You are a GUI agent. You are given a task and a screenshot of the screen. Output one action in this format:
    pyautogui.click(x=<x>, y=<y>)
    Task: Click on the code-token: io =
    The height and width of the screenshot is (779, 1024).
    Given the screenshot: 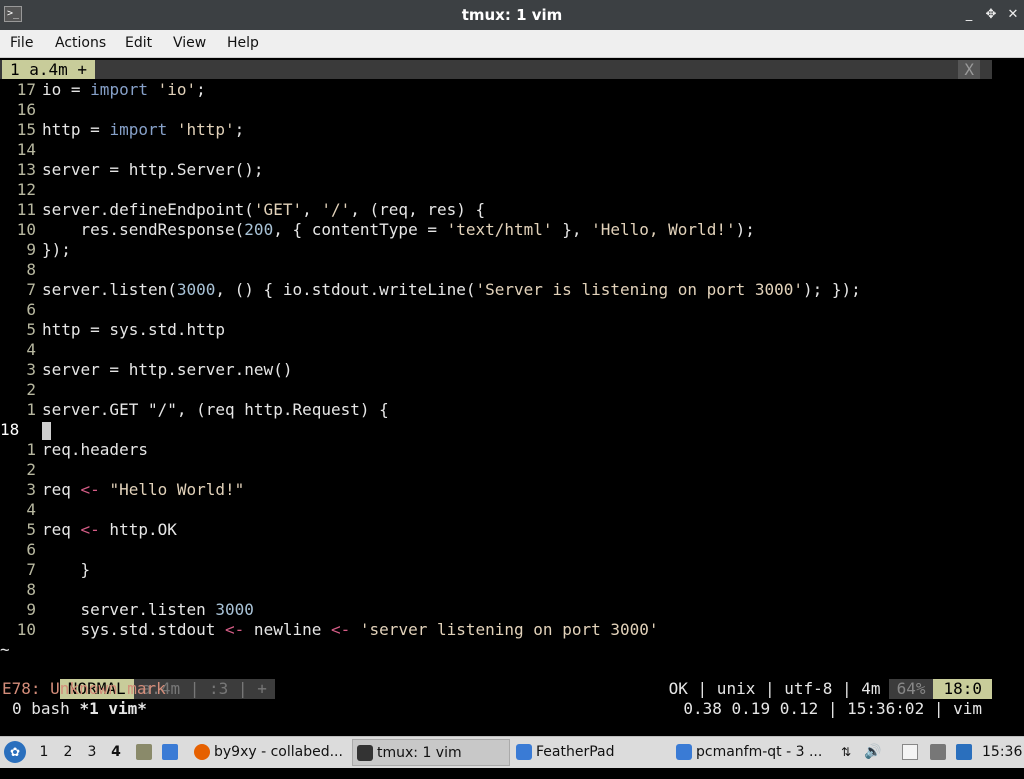 What is the action you would take?
    pyautogui.click(x=66, y=89)
    